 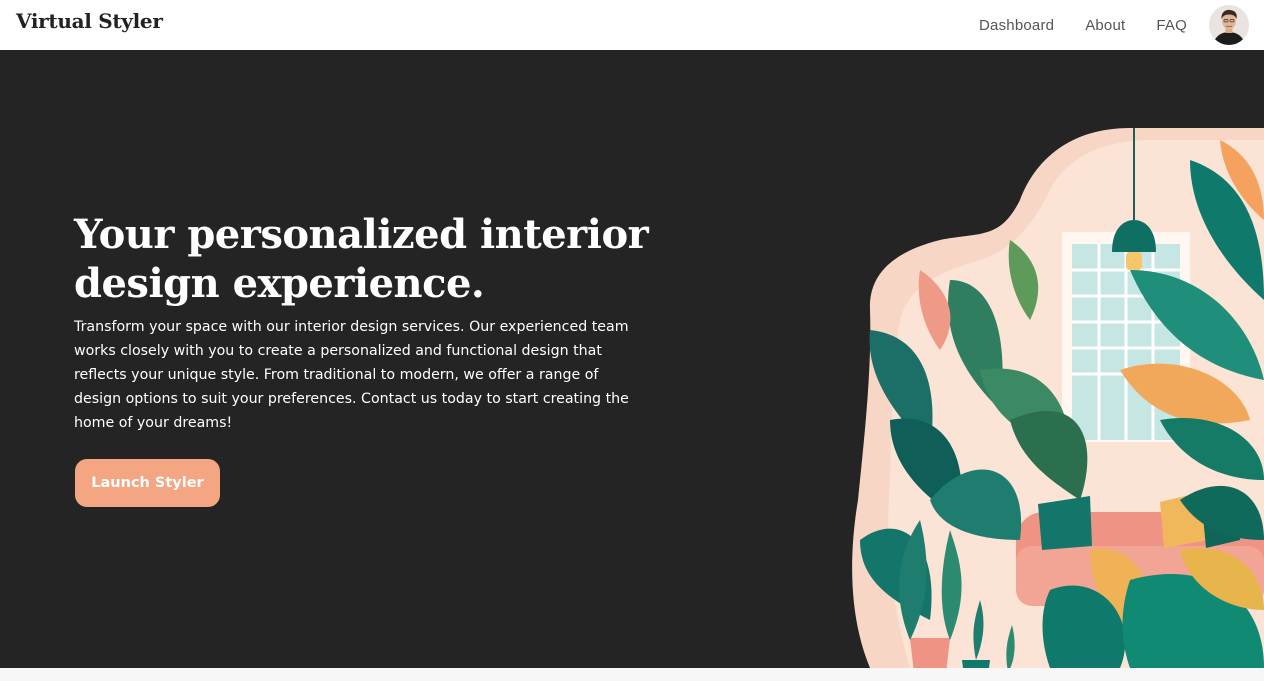 I want to click on brand-logo: Virtual Styler, so click(x=89, y=21).